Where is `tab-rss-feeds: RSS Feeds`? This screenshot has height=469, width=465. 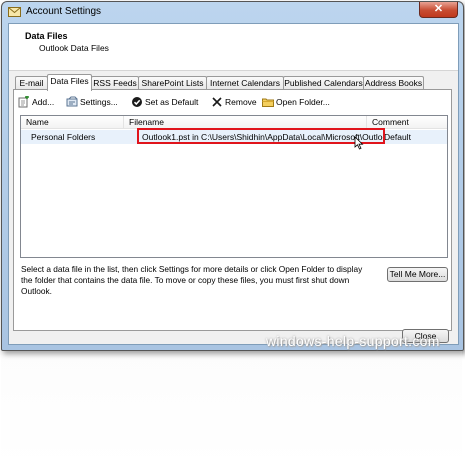 tab-rss-feeds: RSS Feeds is located at coordinates (115, 83).